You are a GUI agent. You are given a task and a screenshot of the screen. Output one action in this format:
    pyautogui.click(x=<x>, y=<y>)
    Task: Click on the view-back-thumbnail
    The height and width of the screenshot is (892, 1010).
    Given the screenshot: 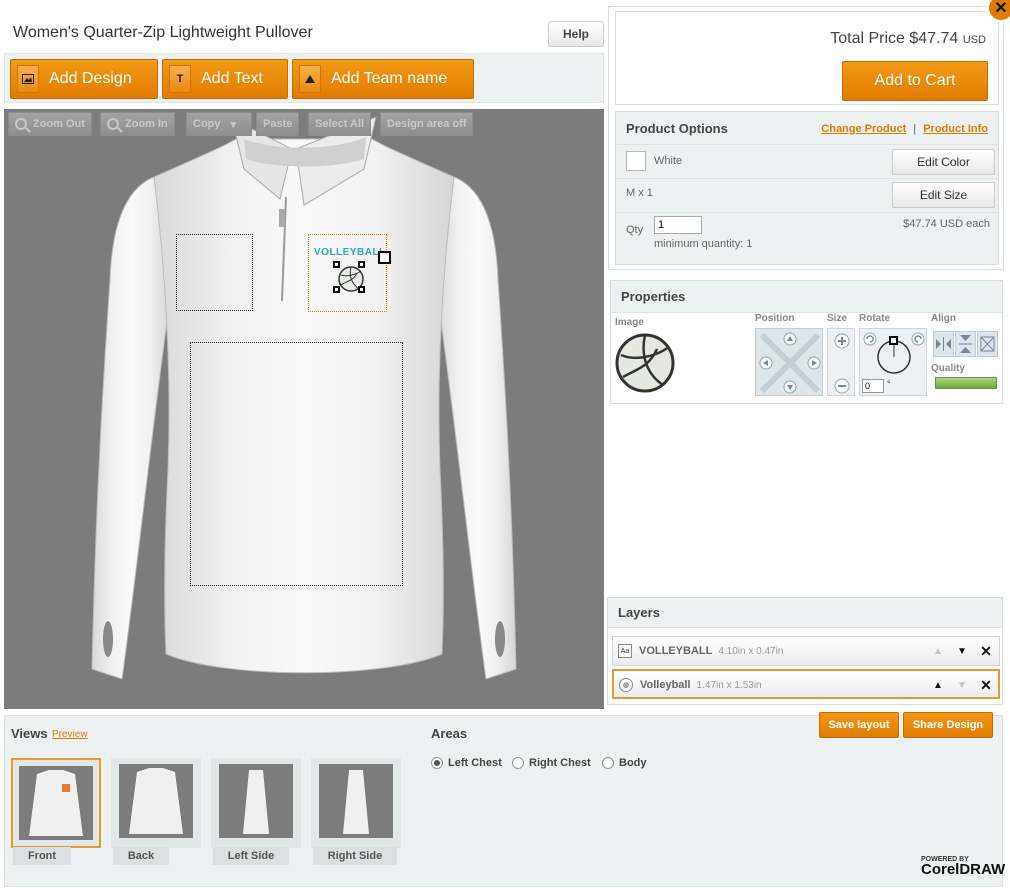 What is the action you would take?
    pyautogui.click(x=156, y=803)
    